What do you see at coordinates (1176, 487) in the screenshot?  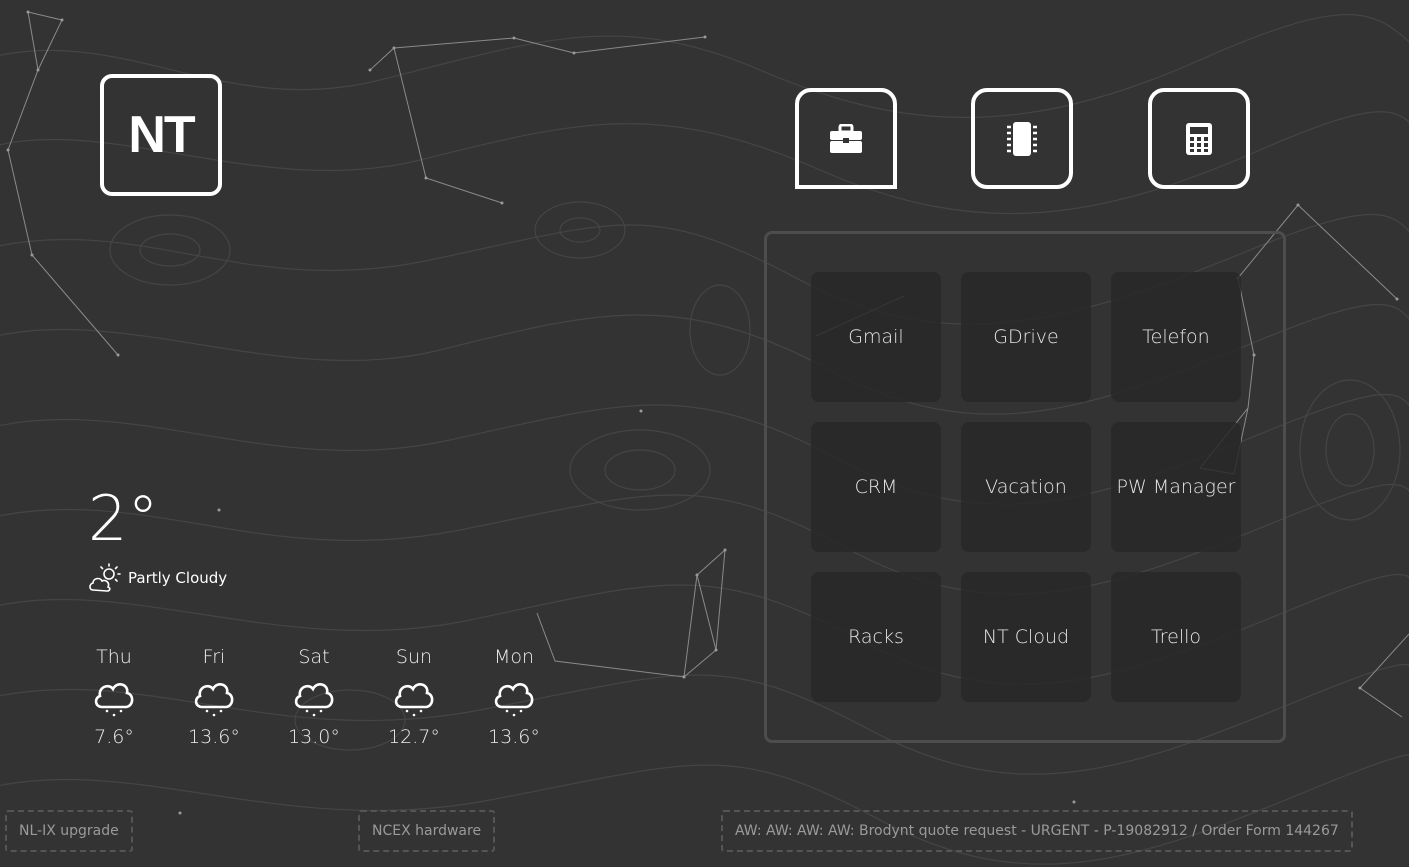 I see `link-pw-manager: PW Manager` at bounding box center [1176, 487].